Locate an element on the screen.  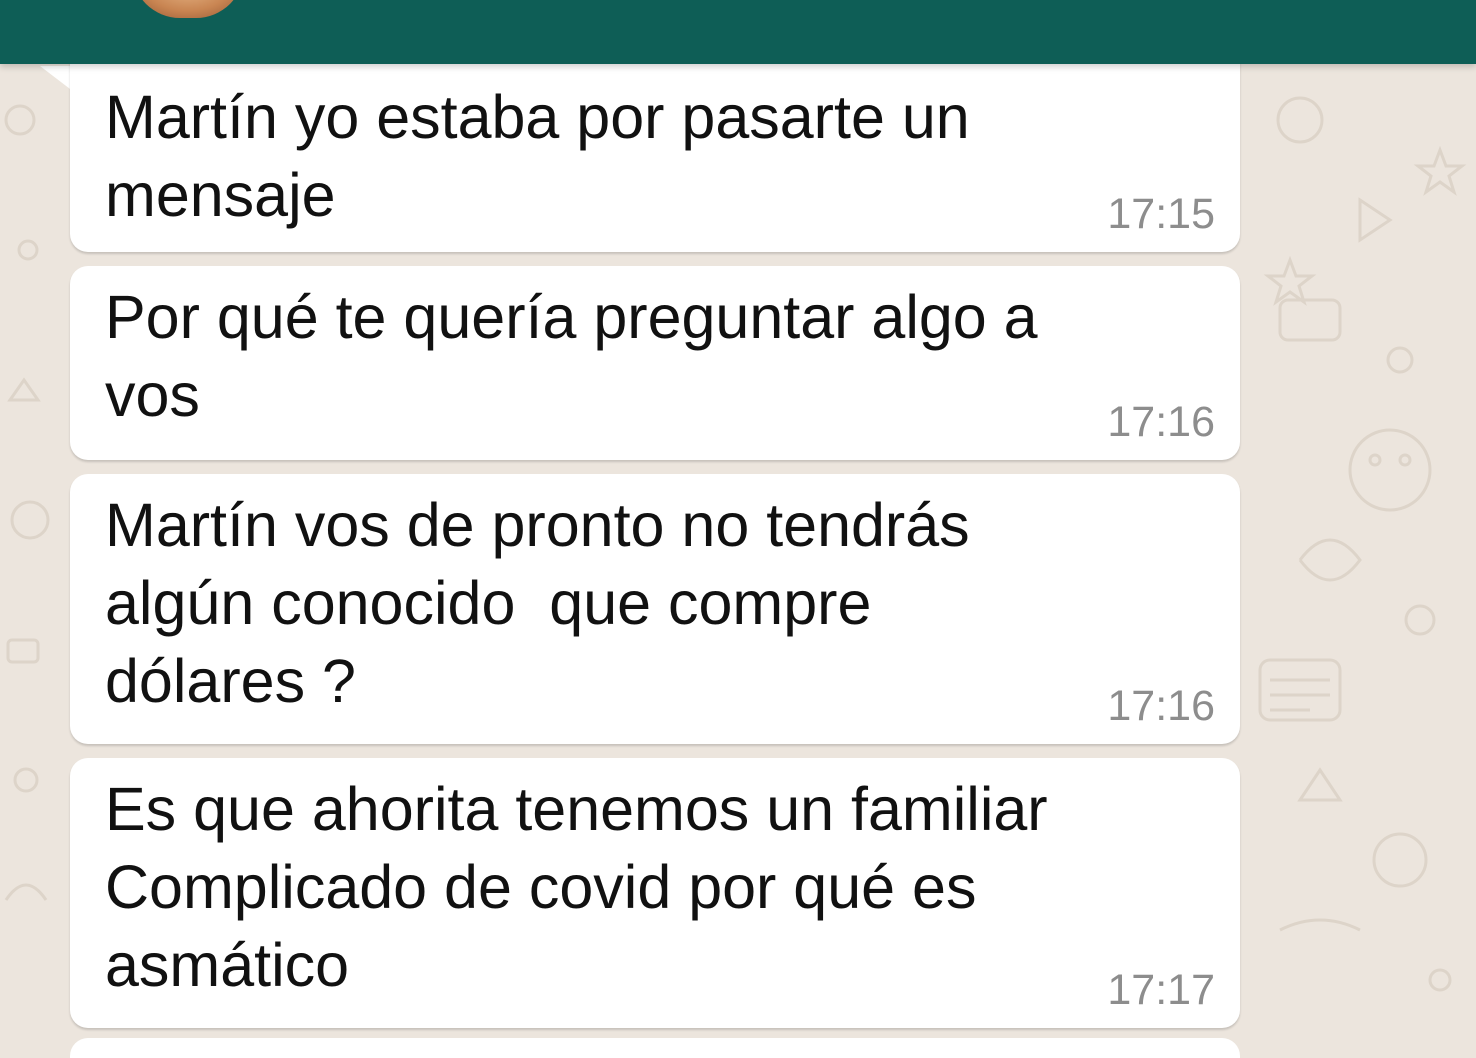
next-message-bubble-edge is located at coordinates (655, 1048).